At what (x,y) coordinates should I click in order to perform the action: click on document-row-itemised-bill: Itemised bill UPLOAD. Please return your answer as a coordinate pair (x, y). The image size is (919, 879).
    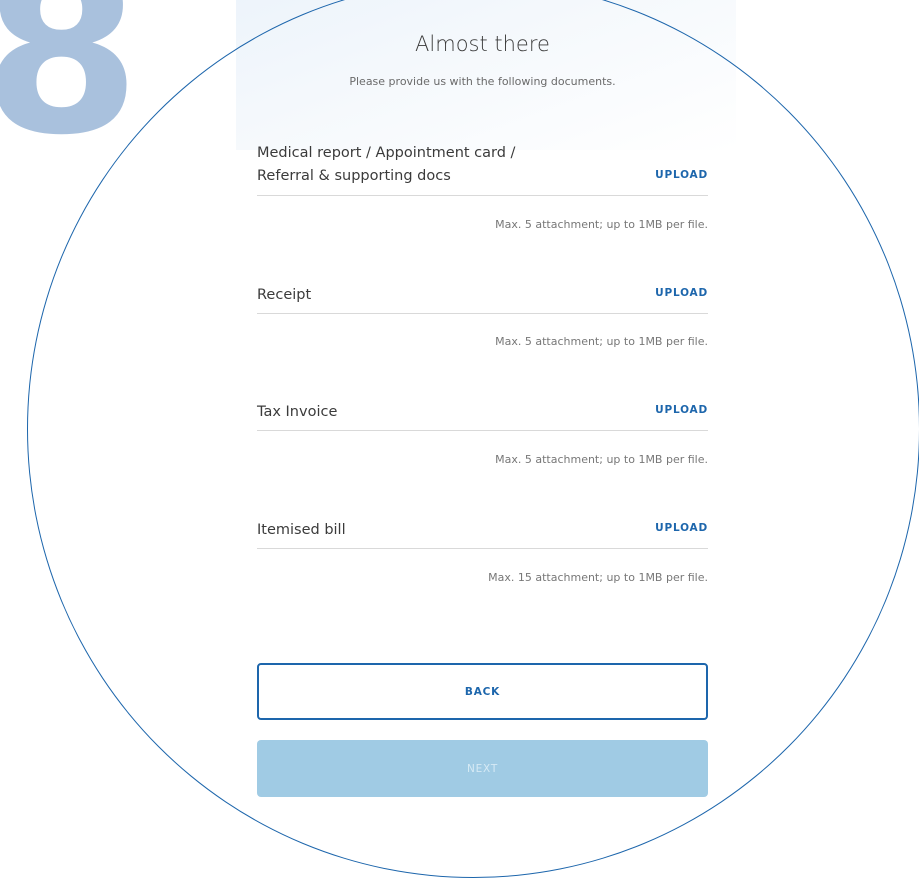
    Looking at the image, I should click on (482, 533).